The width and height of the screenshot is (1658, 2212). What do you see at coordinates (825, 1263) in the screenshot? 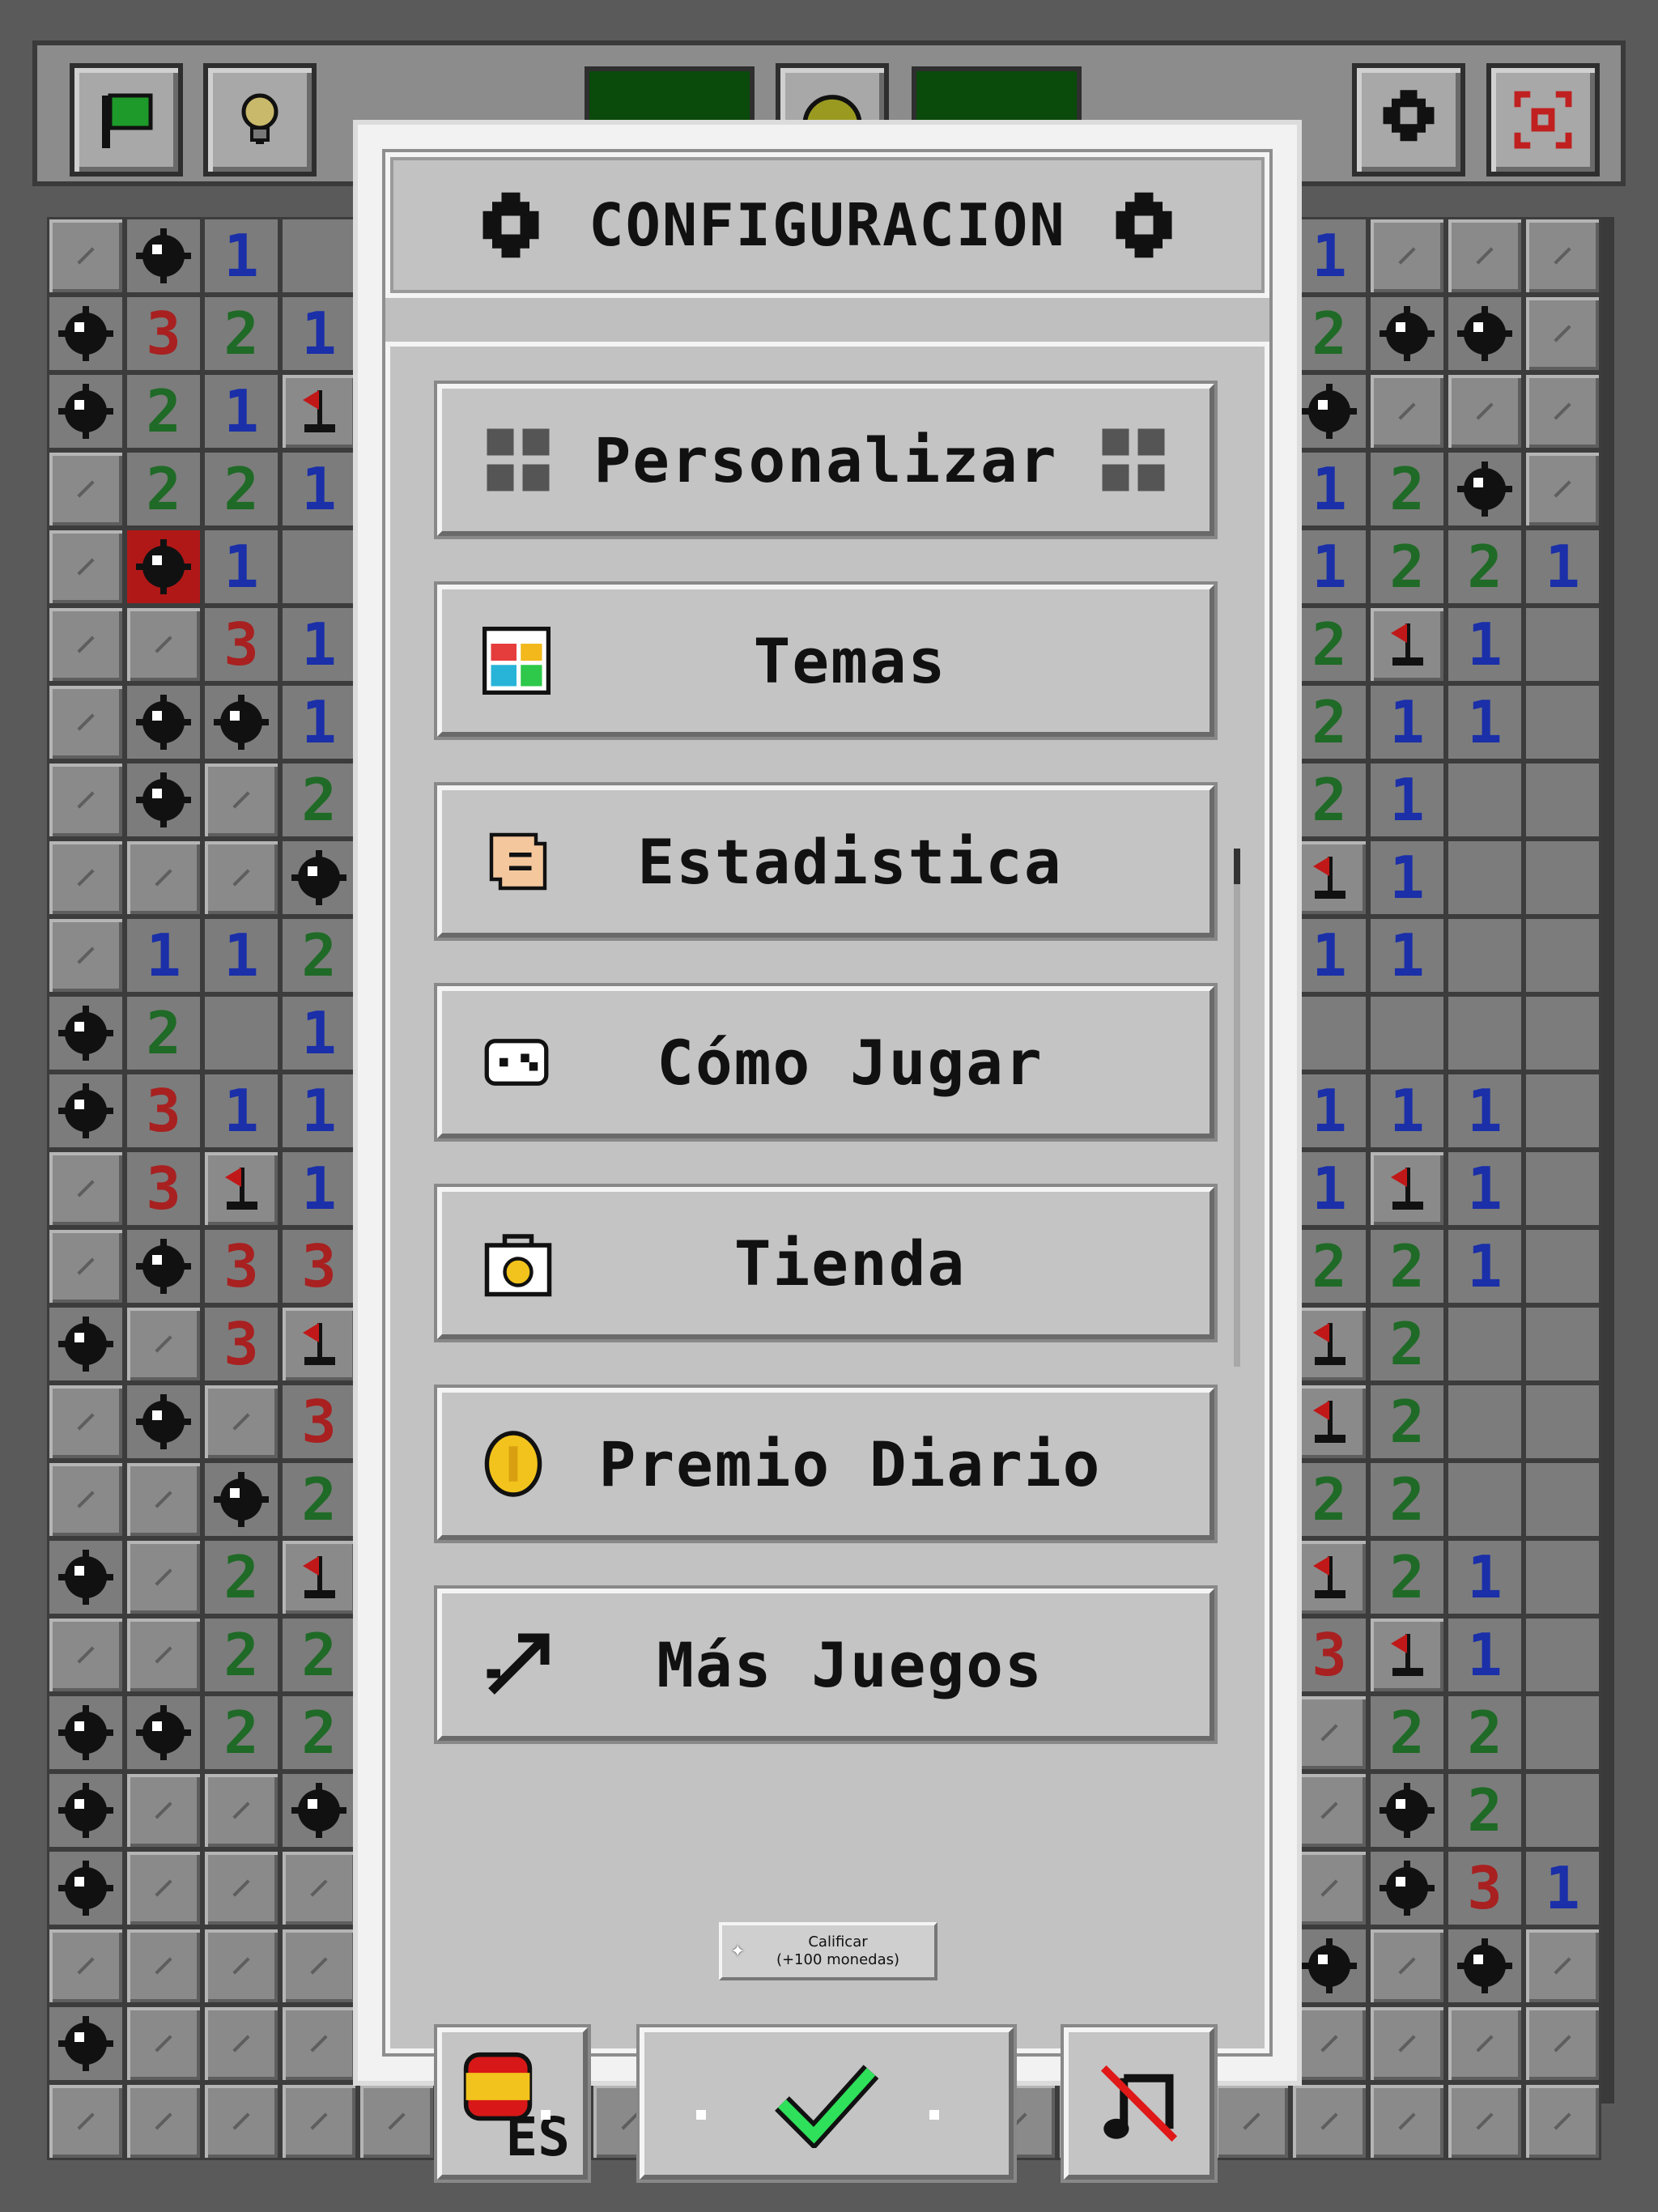
I see `shop-button: Tienda` at bounding box center [825, 1263].